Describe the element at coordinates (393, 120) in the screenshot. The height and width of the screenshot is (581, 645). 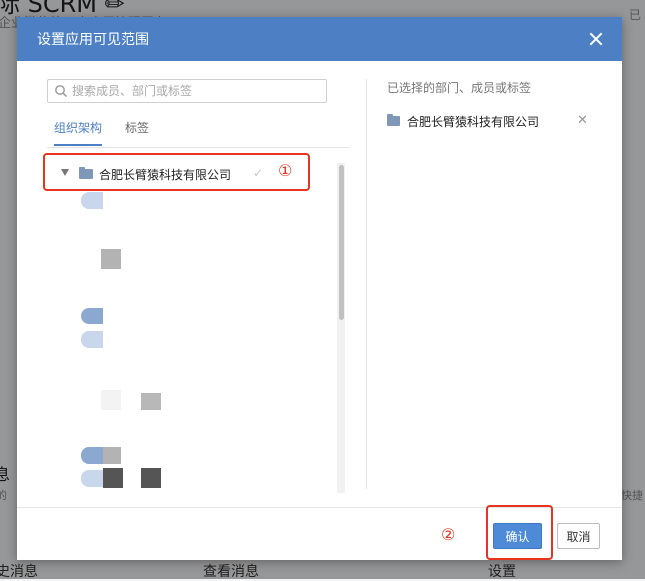
I see `folder-icon` at that location.